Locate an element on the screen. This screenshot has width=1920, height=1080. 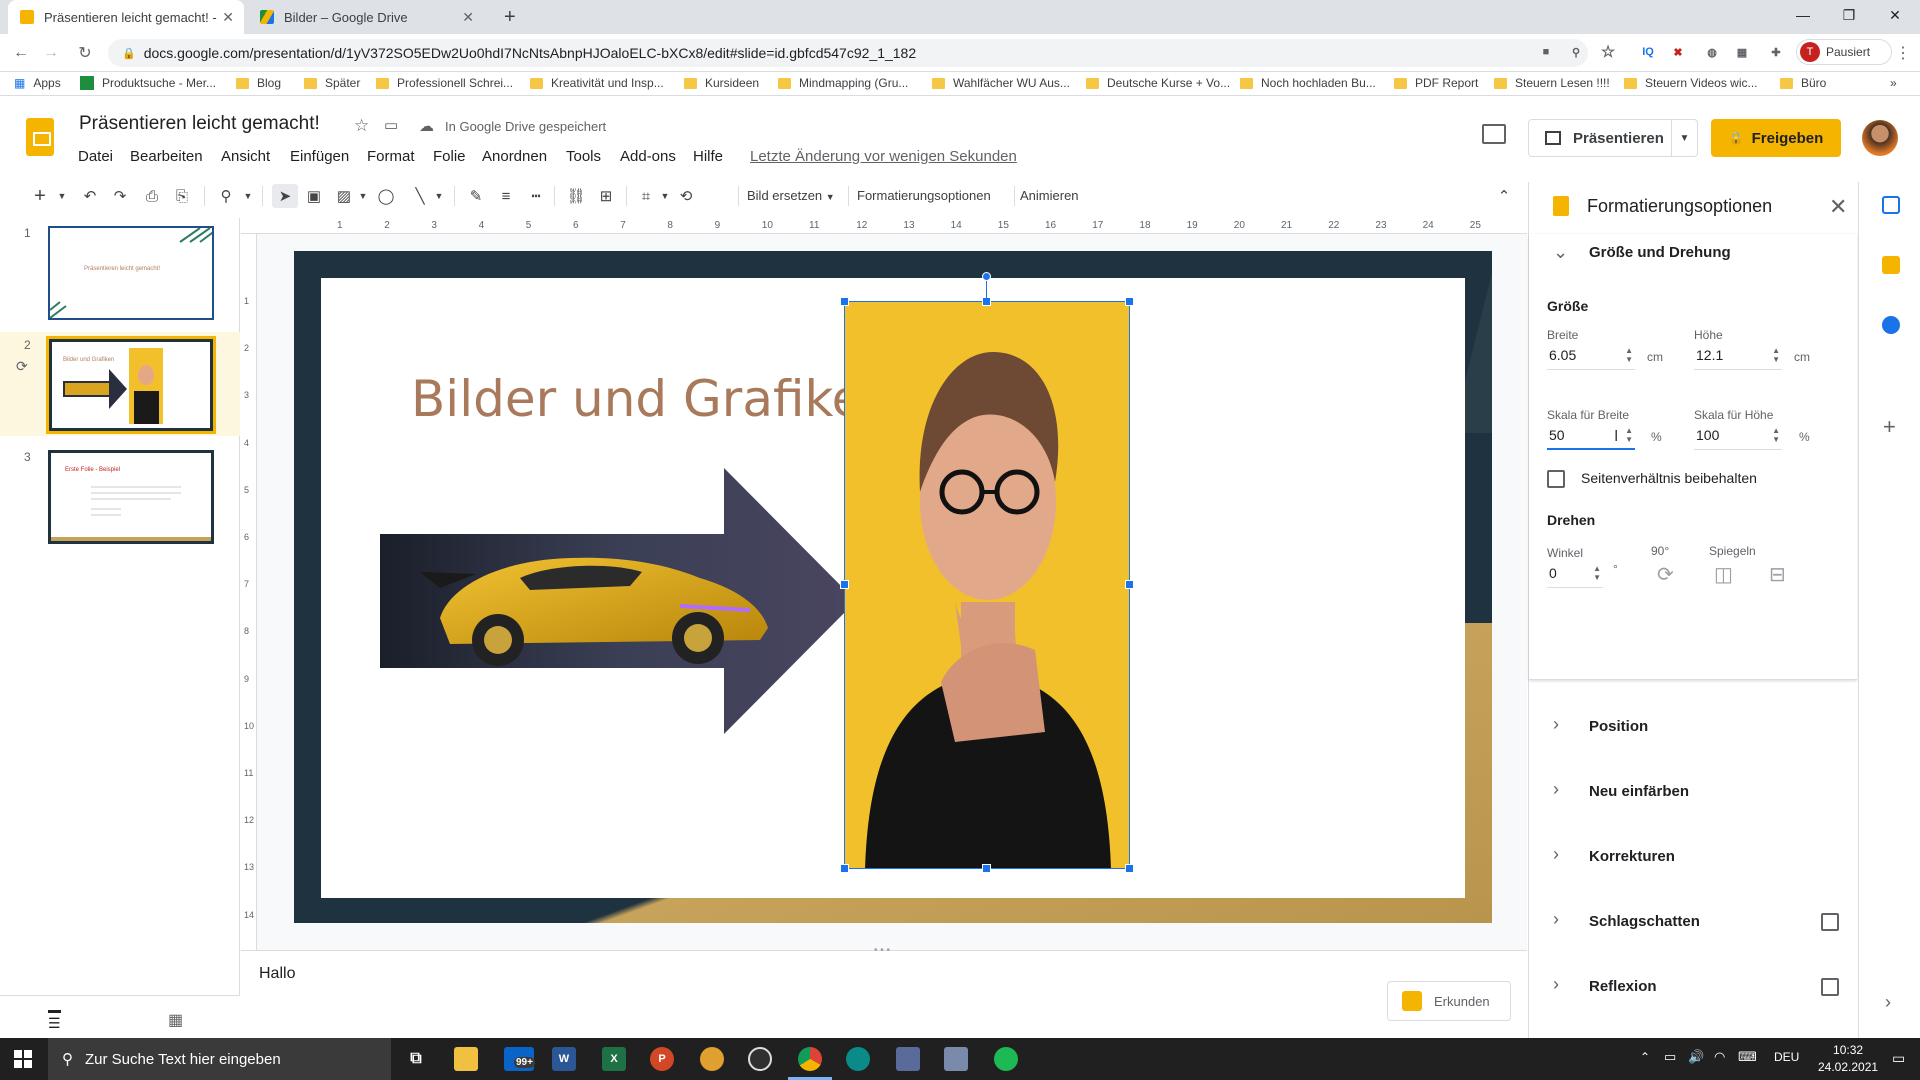
bookmark-star-icon: ☆ is located at coordinates (1608, 52).